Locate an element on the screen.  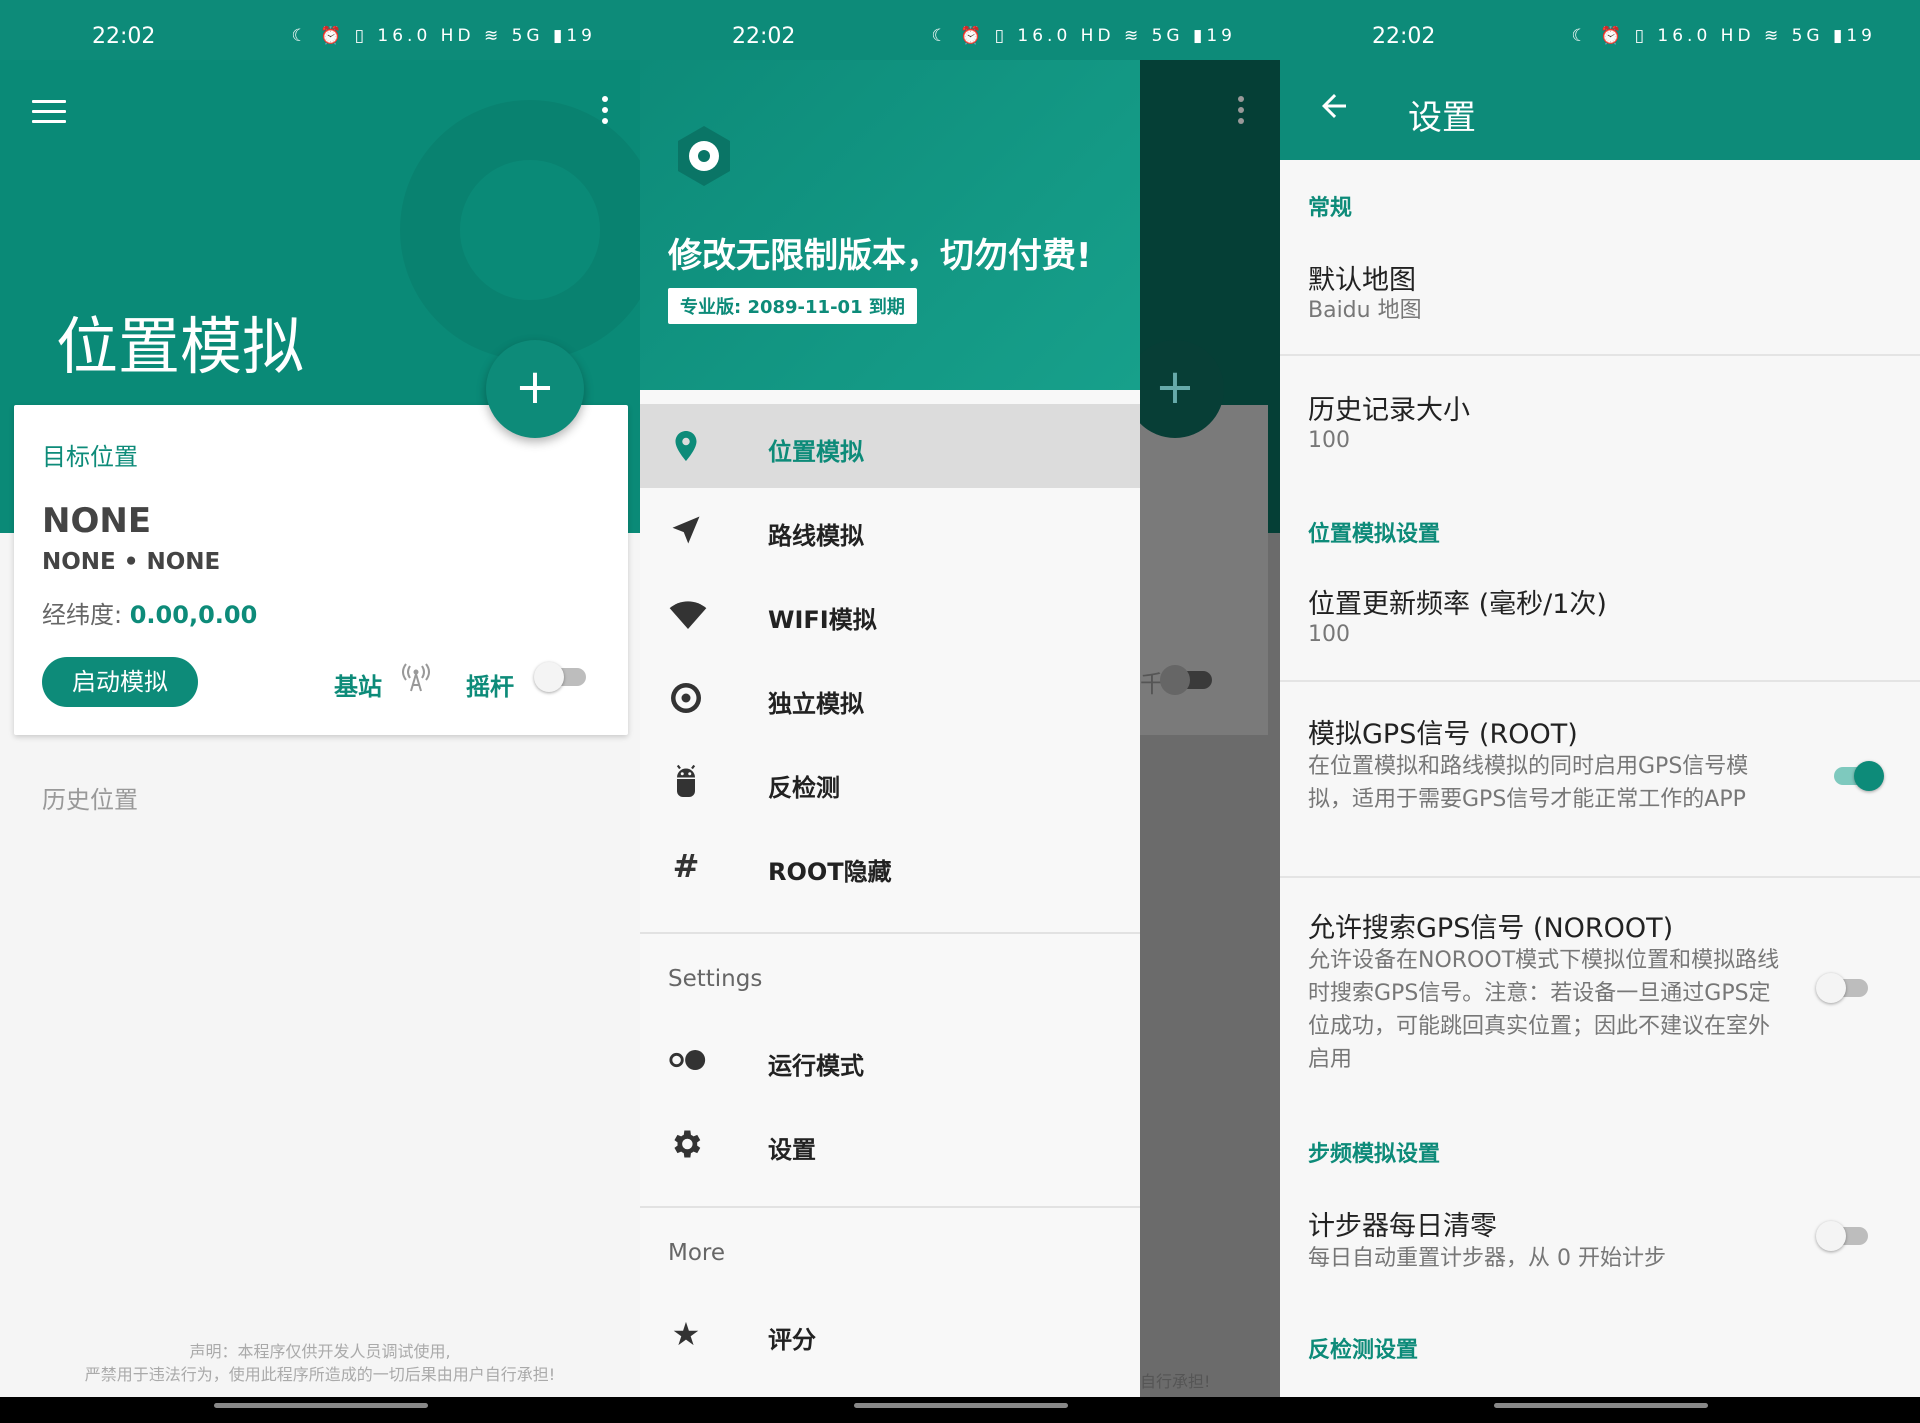
drawer-section-settings: Settings is located at coordinates (715, 979).